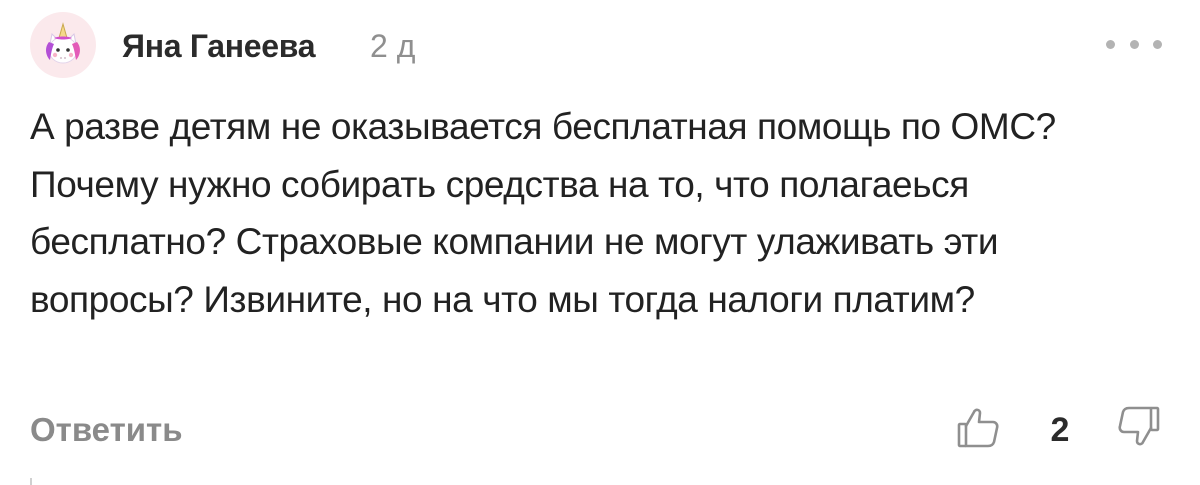 This screenshot has width=1200, height=485. I want to click on comment-time: 2 д, so click(393, 46).